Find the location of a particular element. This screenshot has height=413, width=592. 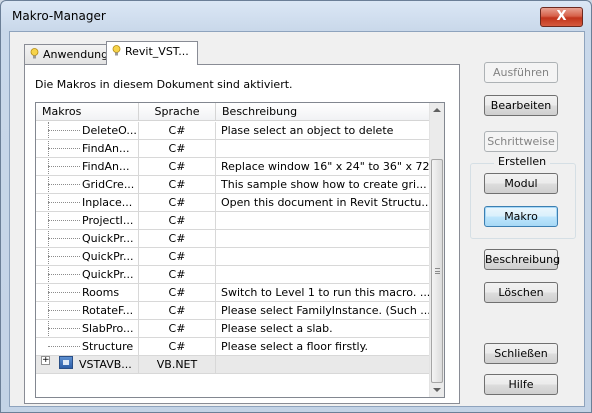

title-bar: Makro-Manager X is located at coordinates (296, 16).